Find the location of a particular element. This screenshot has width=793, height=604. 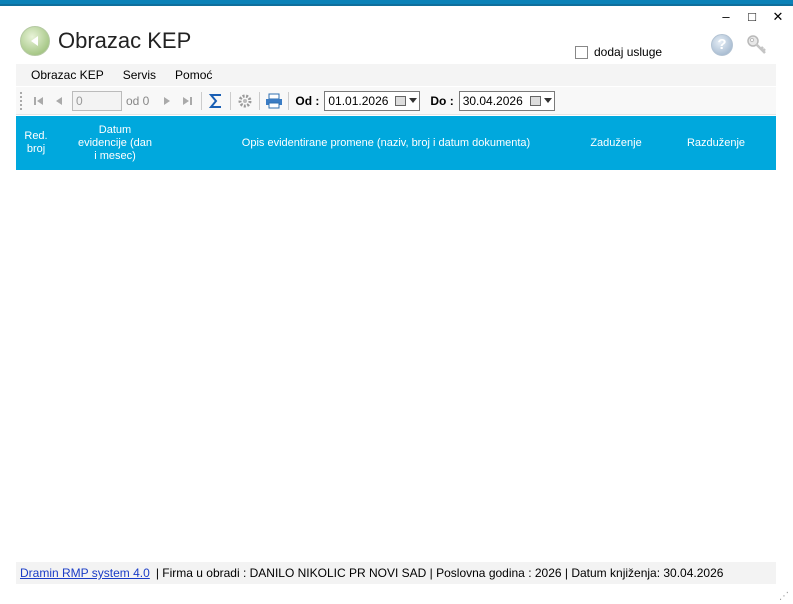

page-title: Obrazac KEP is located at coordinates (125, 40).